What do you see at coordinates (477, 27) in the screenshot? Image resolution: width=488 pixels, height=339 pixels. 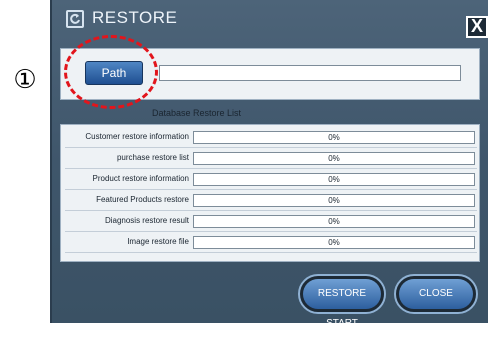 I see `window-close-button: X` at bounding box center [477, 27].